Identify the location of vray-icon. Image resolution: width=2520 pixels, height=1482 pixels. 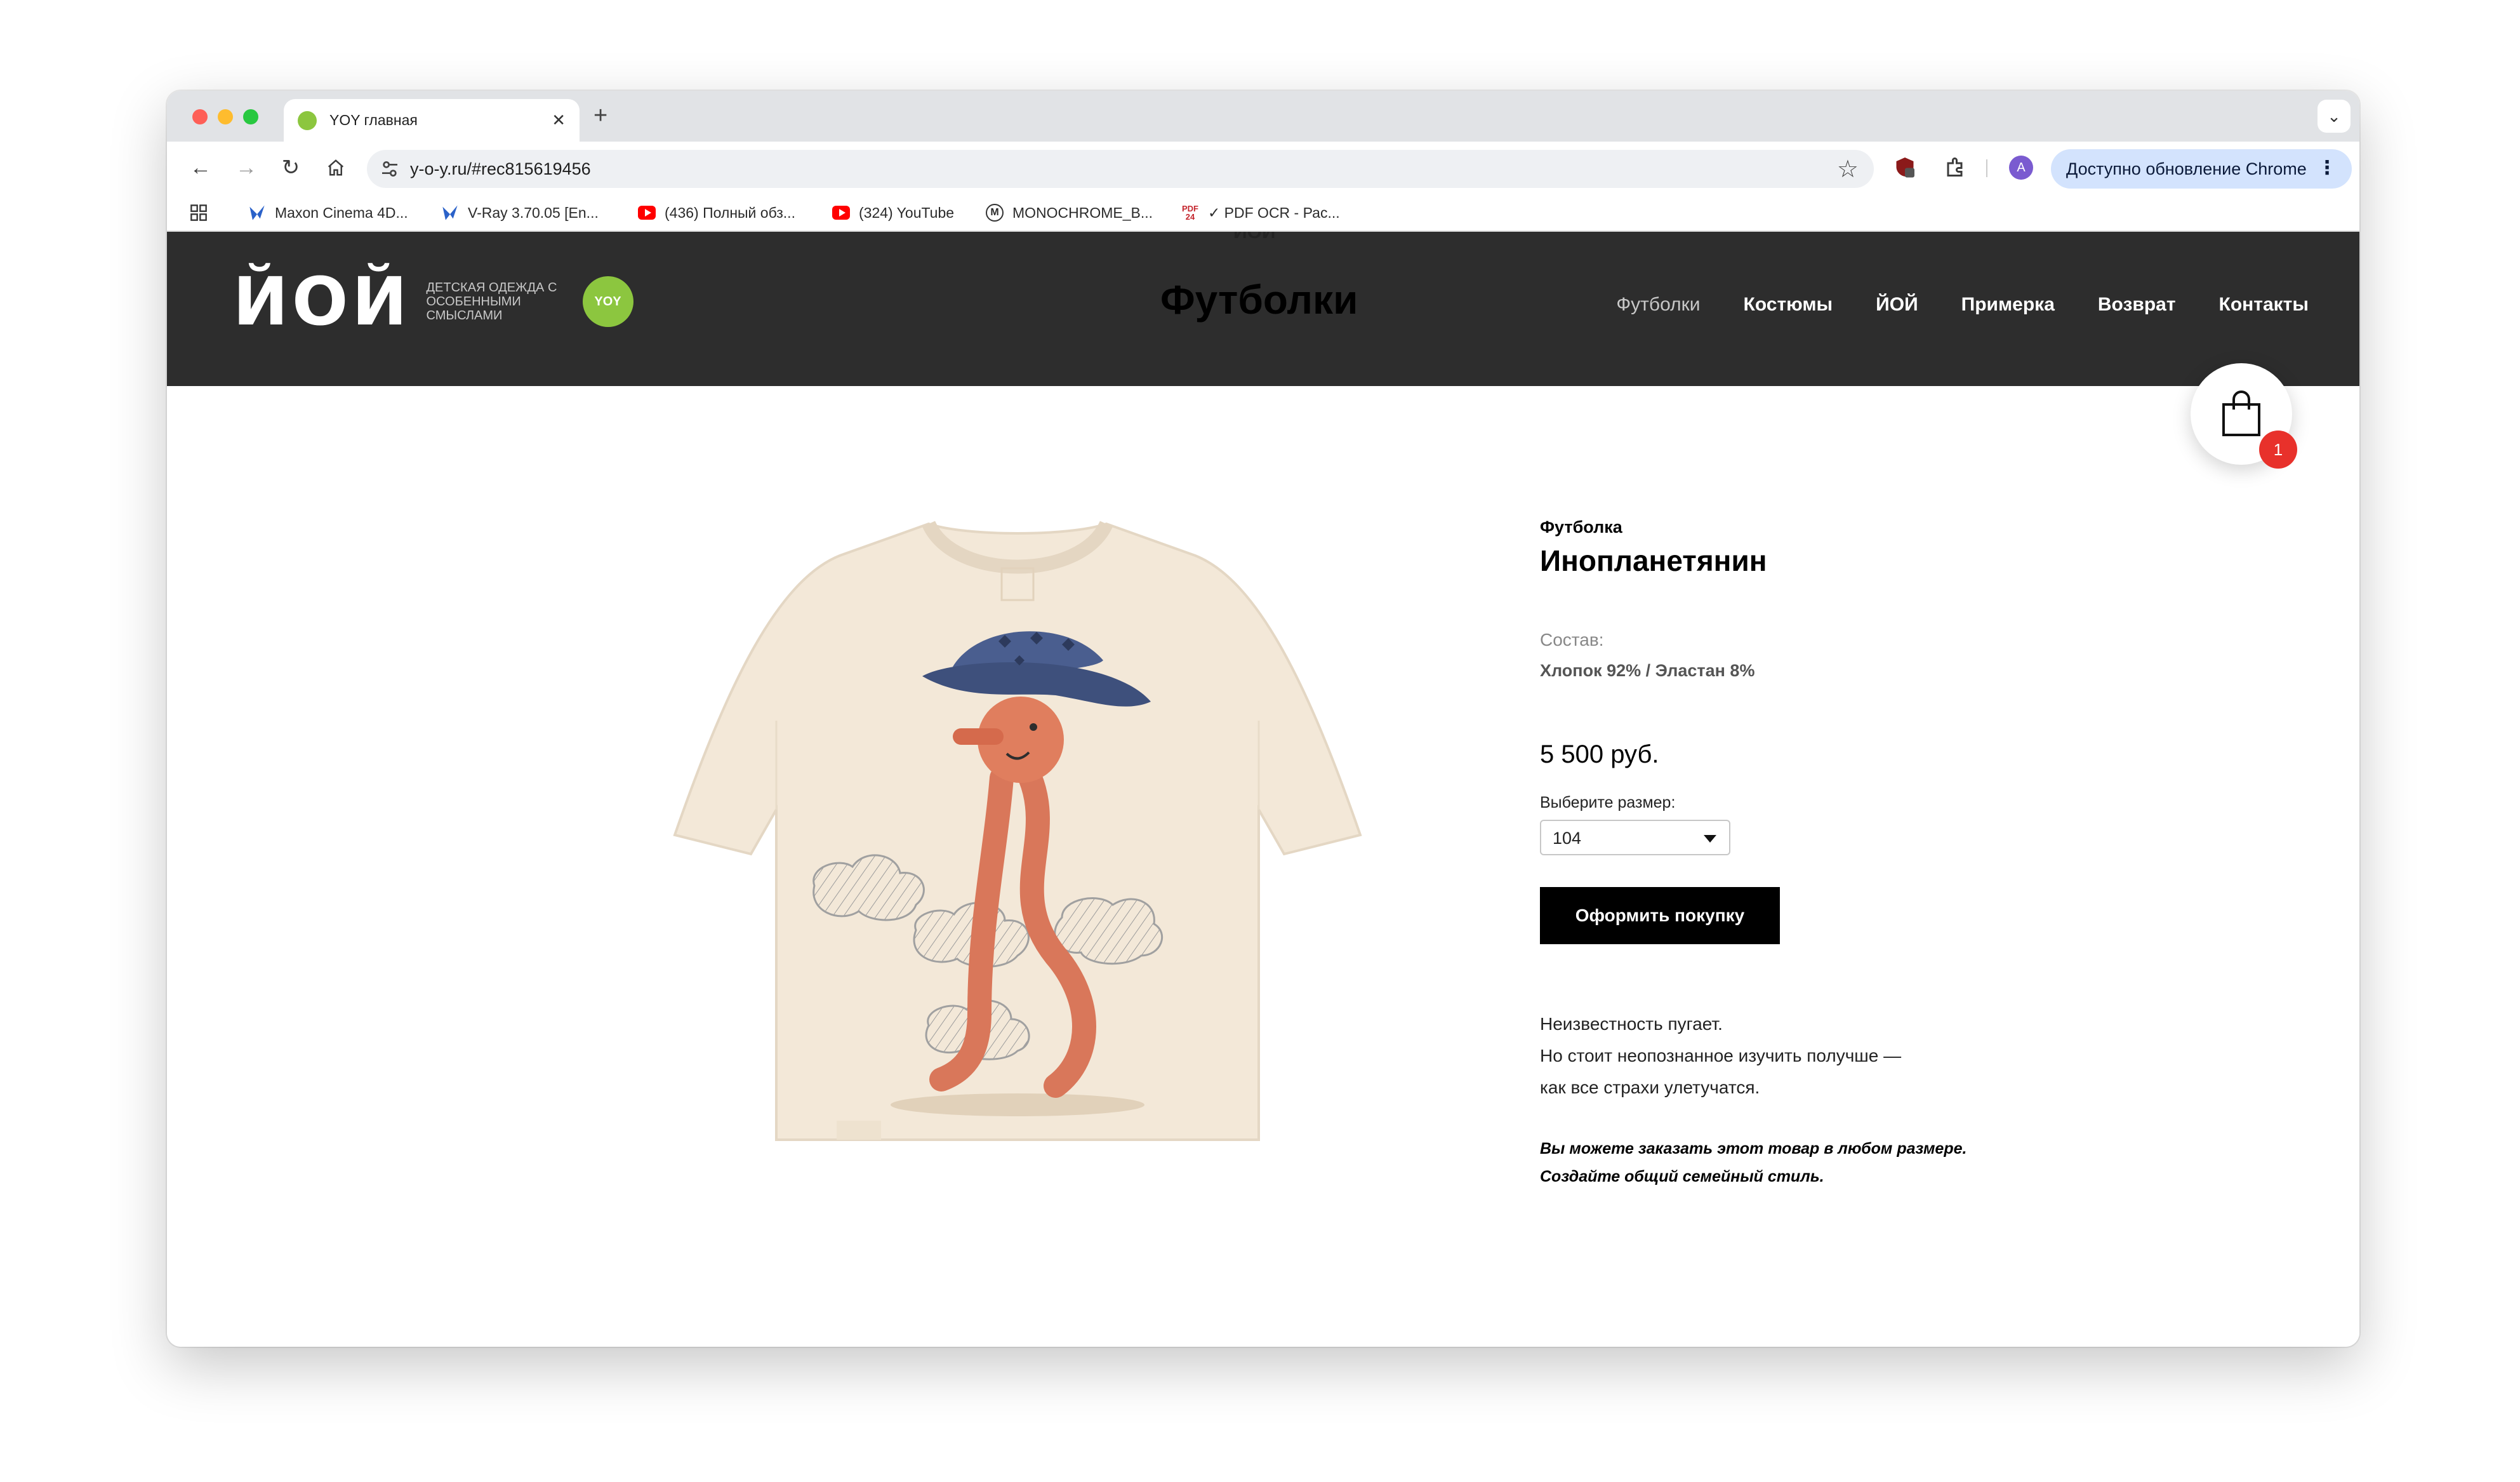
(450, 213).